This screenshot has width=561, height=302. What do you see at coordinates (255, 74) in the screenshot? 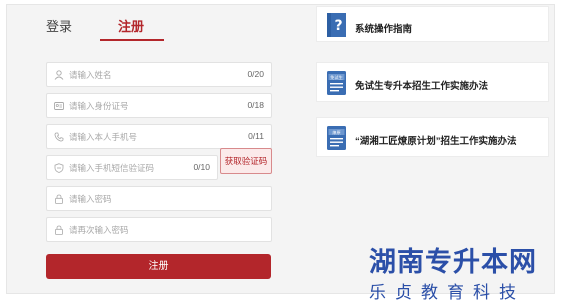
I see `name-char-count: 0/20` at bounding box center [255, 74].